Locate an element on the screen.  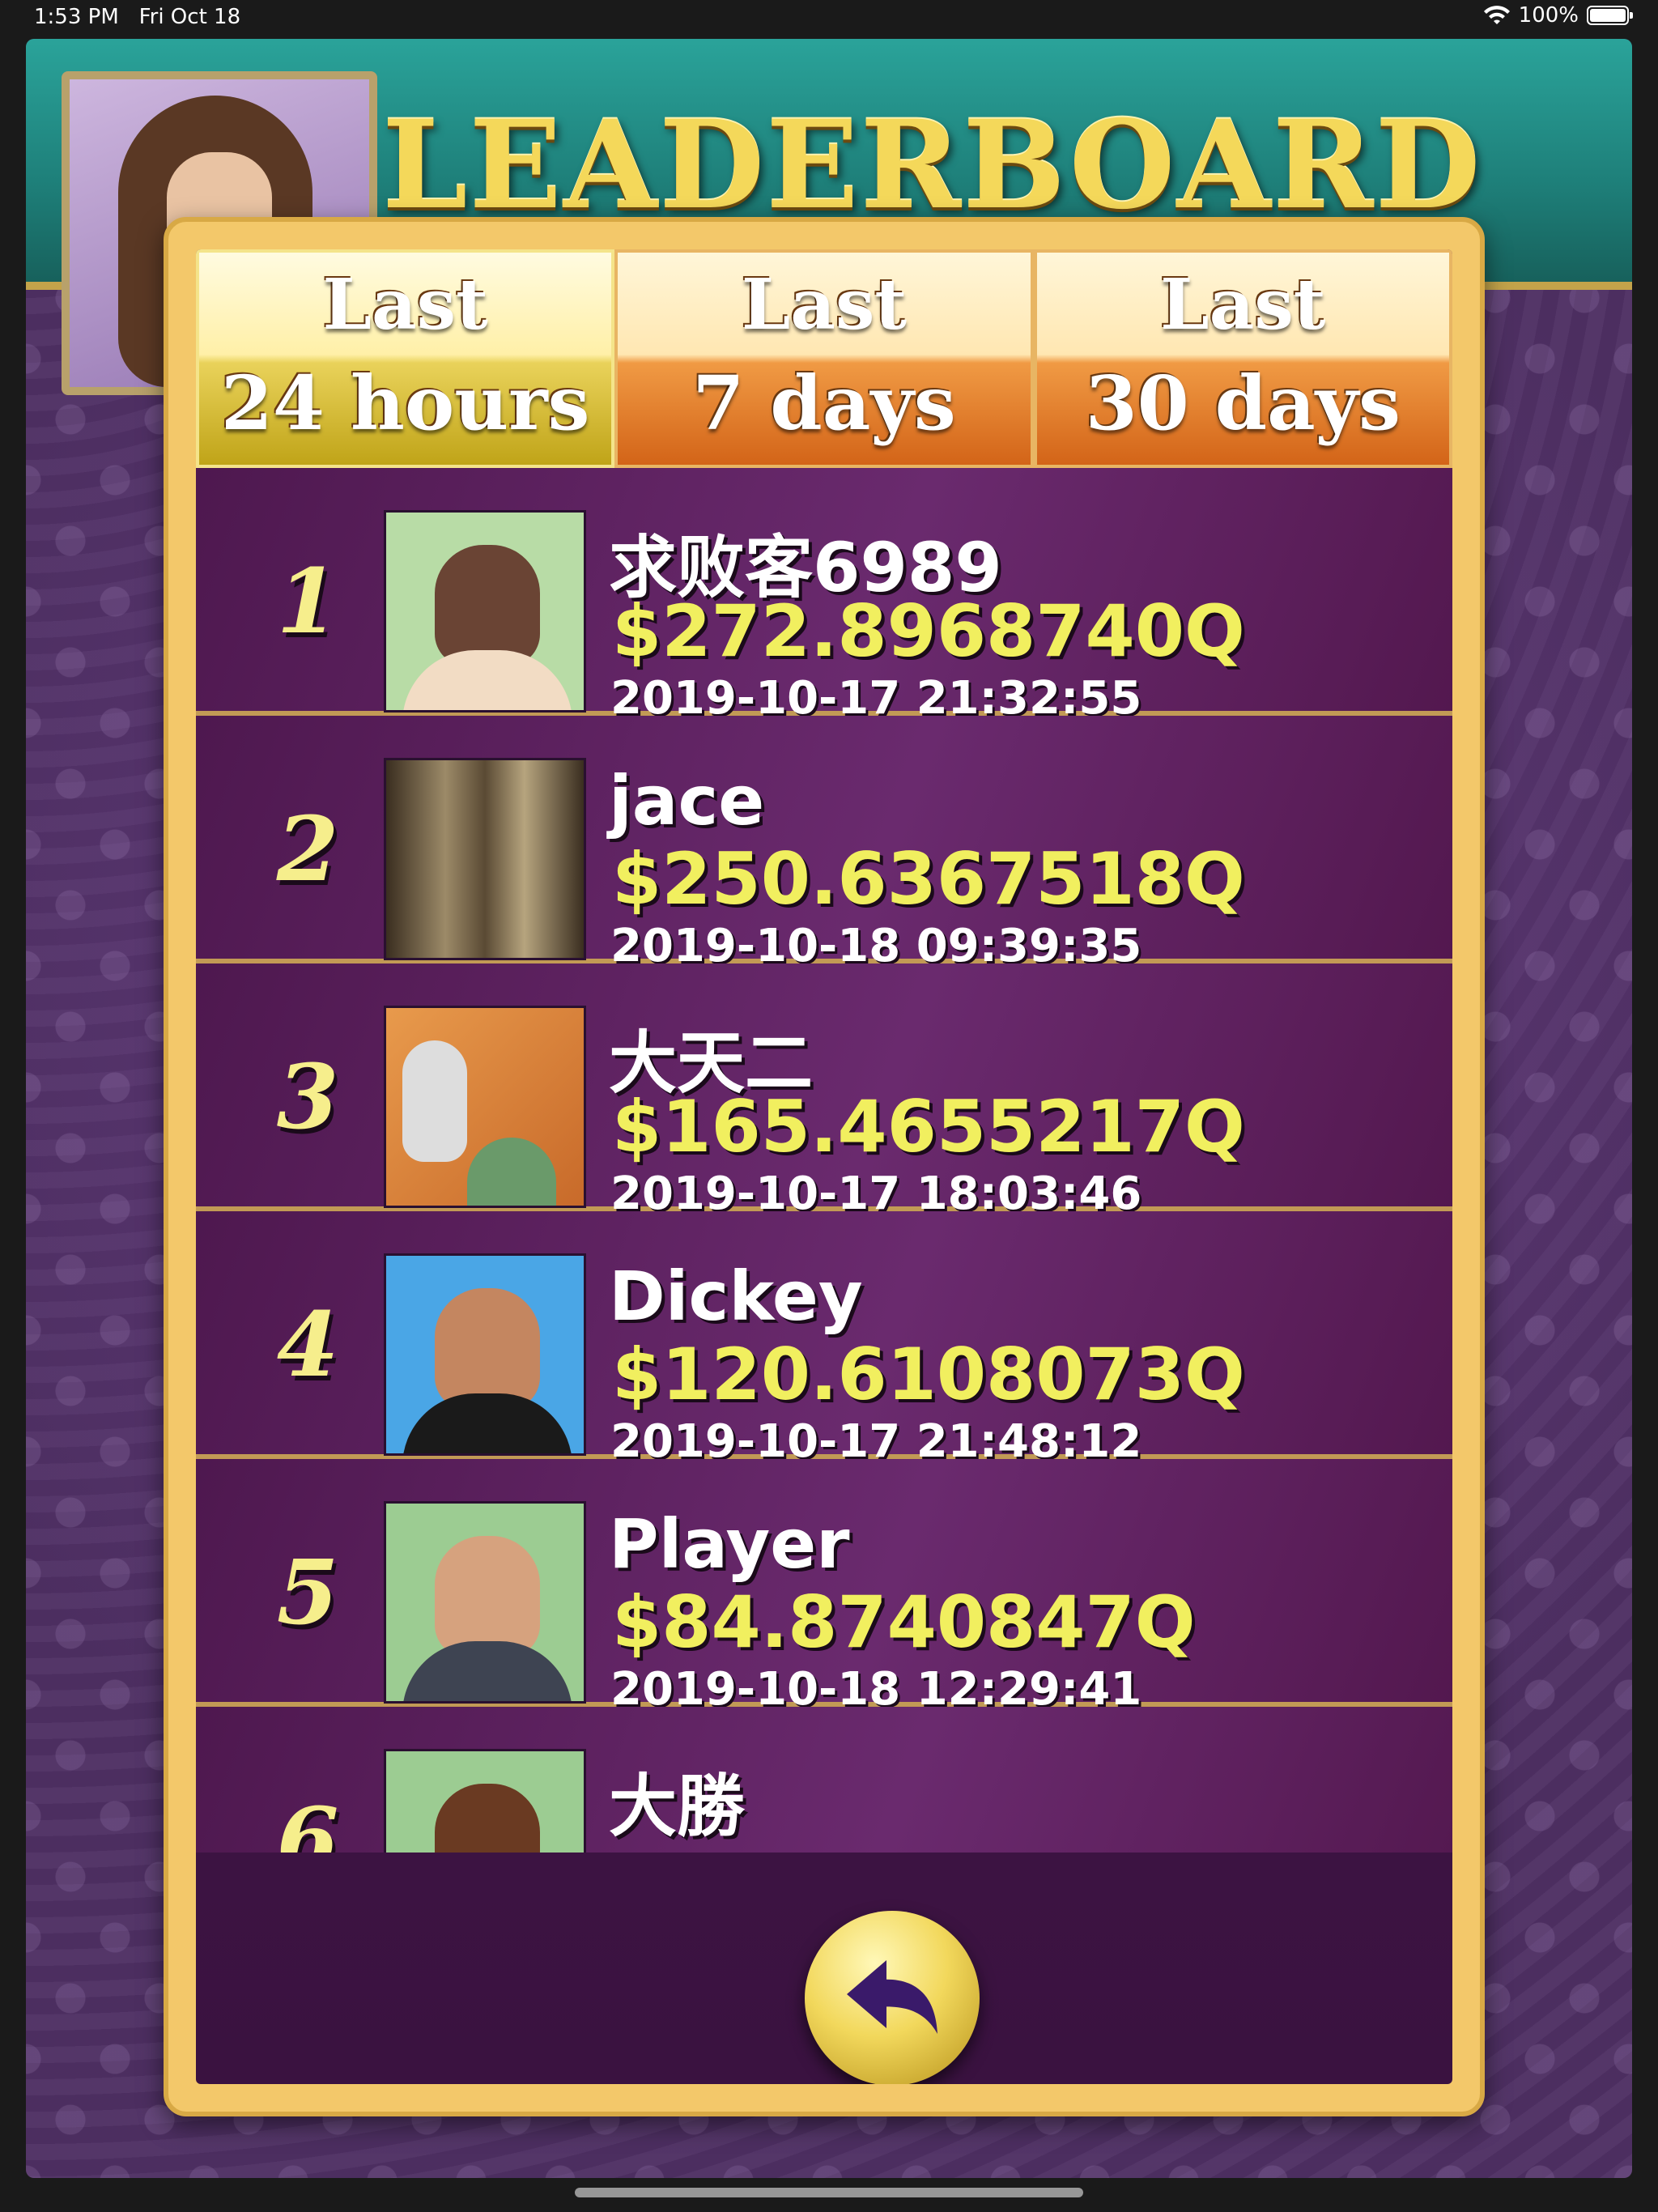
tab-last-30-days: Last 30 days is located at coordinates (1242, 359).